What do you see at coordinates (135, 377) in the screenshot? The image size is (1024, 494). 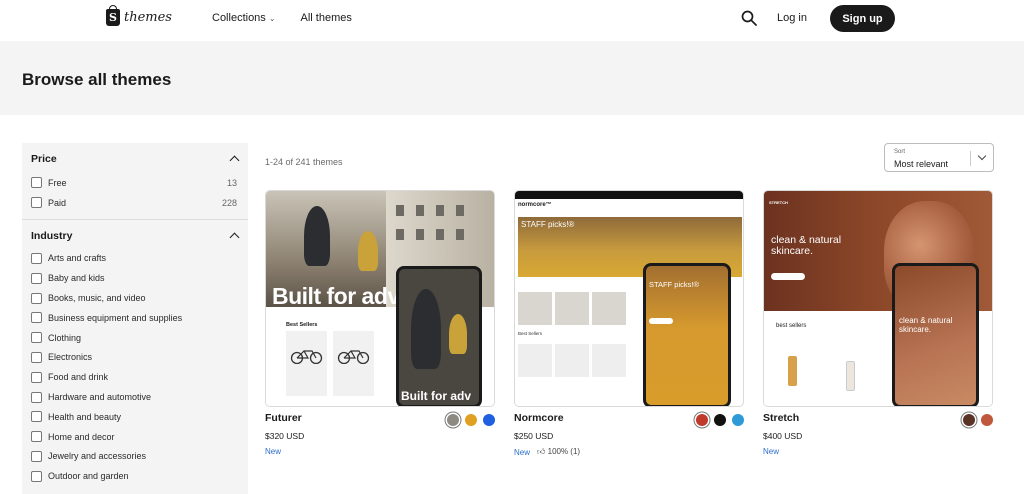 I see `filter-option-food-and-drink: Food and drink` at bounding box center [135, 377].